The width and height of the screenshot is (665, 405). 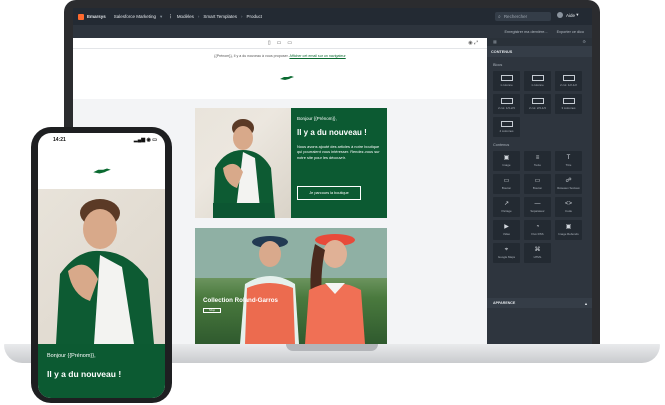 What do you see at coordinates (560, 15) in the screenshot?
I see `avatar` at bounding box center [560, 15].